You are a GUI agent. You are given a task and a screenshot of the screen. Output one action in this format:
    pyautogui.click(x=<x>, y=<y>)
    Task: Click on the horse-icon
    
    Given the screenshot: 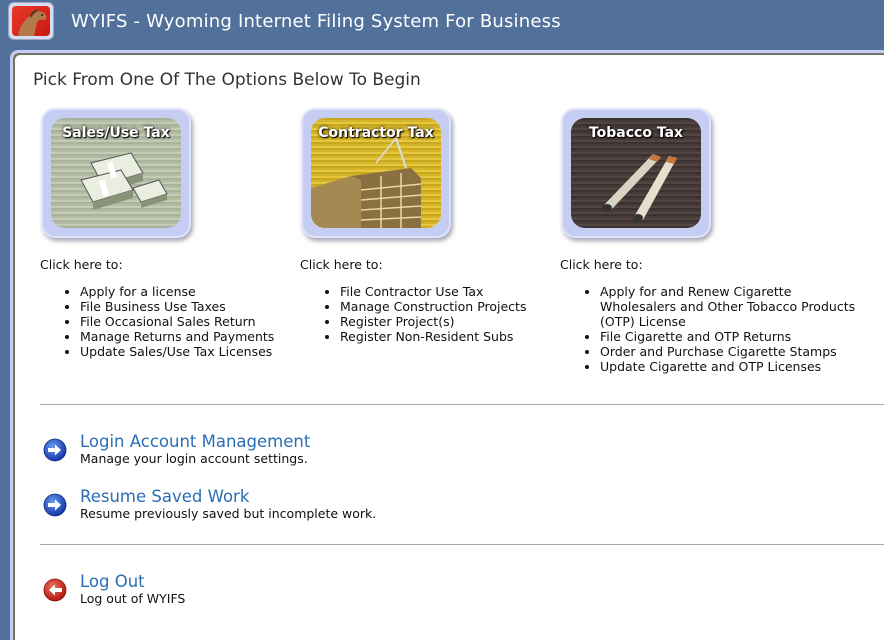 What is the action you would take?
    pyautogui.click(x=31, y=21)
    